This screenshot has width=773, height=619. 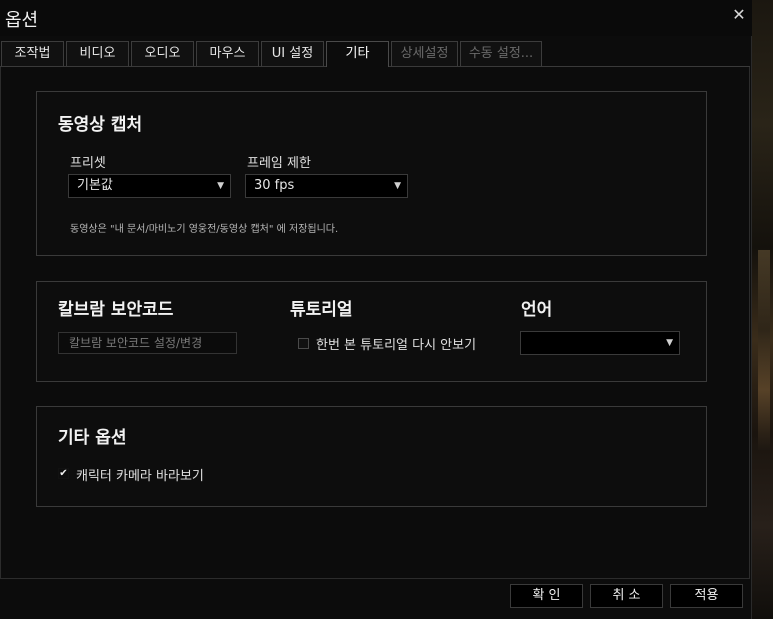 What do you see at coordinates (92, 438) in the screenshot?
I see `other-options-title: 기타 옵션` at bounding box center [92, 438].